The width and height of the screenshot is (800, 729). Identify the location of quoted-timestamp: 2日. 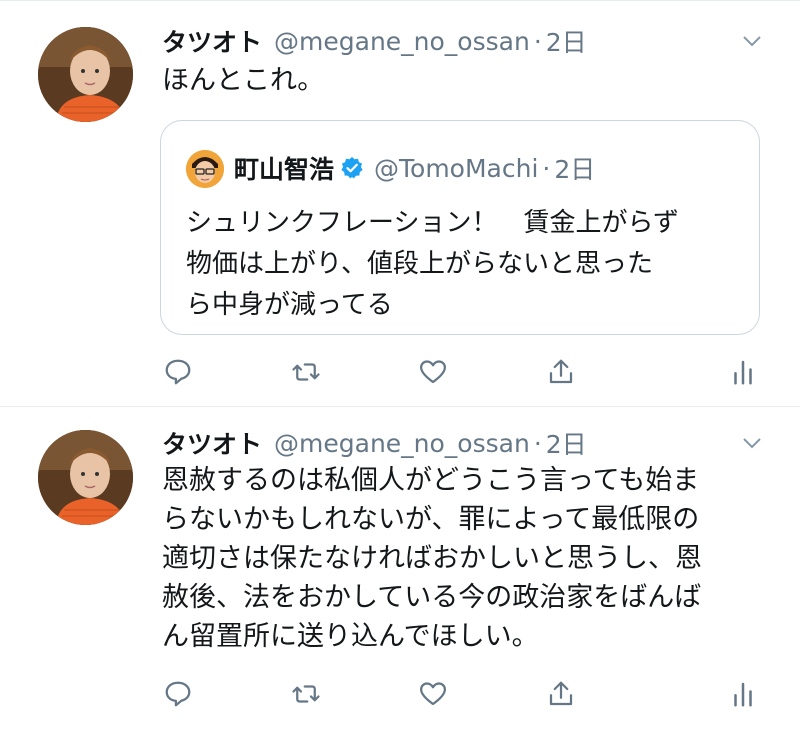
(575, 169).